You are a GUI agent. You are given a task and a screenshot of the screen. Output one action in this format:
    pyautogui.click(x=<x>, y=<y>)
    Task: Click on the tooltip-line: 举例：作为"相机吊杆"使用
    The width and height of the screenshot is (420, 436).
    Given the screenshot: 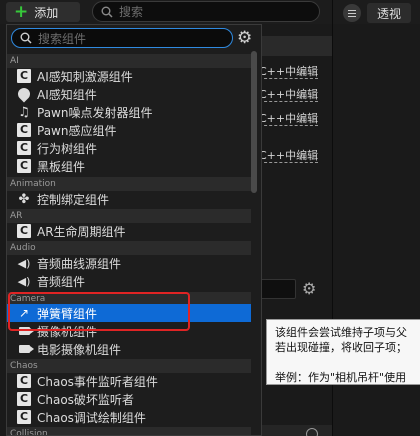 What is the action you would take?
    pyautogui.click(x=341, y=377)
    